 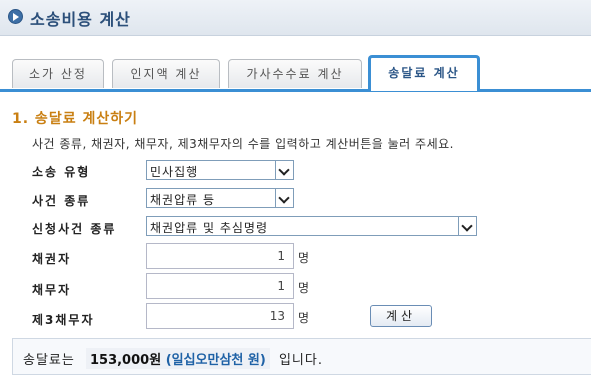 I want to click on result-box: 송달료는 153,000원 (일십오만삼천 원) 입니다., so click(x=301, y=356).